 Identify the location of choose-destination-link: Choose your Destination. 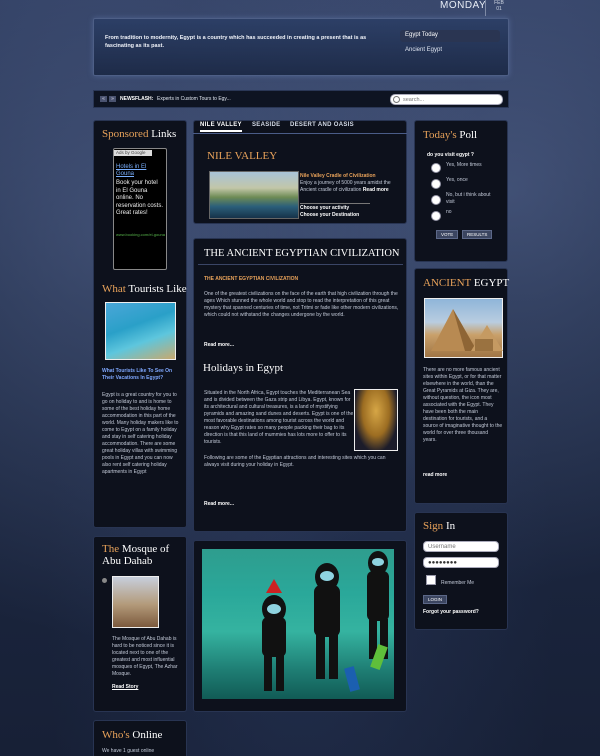
(329, 215).